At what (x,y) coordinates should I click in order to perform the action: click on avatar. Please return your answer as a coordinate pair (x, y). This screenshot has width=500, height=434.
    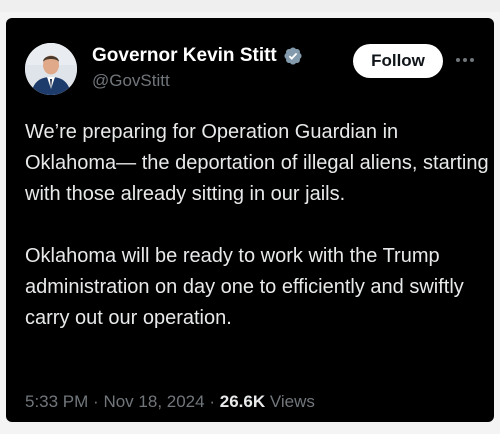
    Looking at the image, I should click on (51, 69).